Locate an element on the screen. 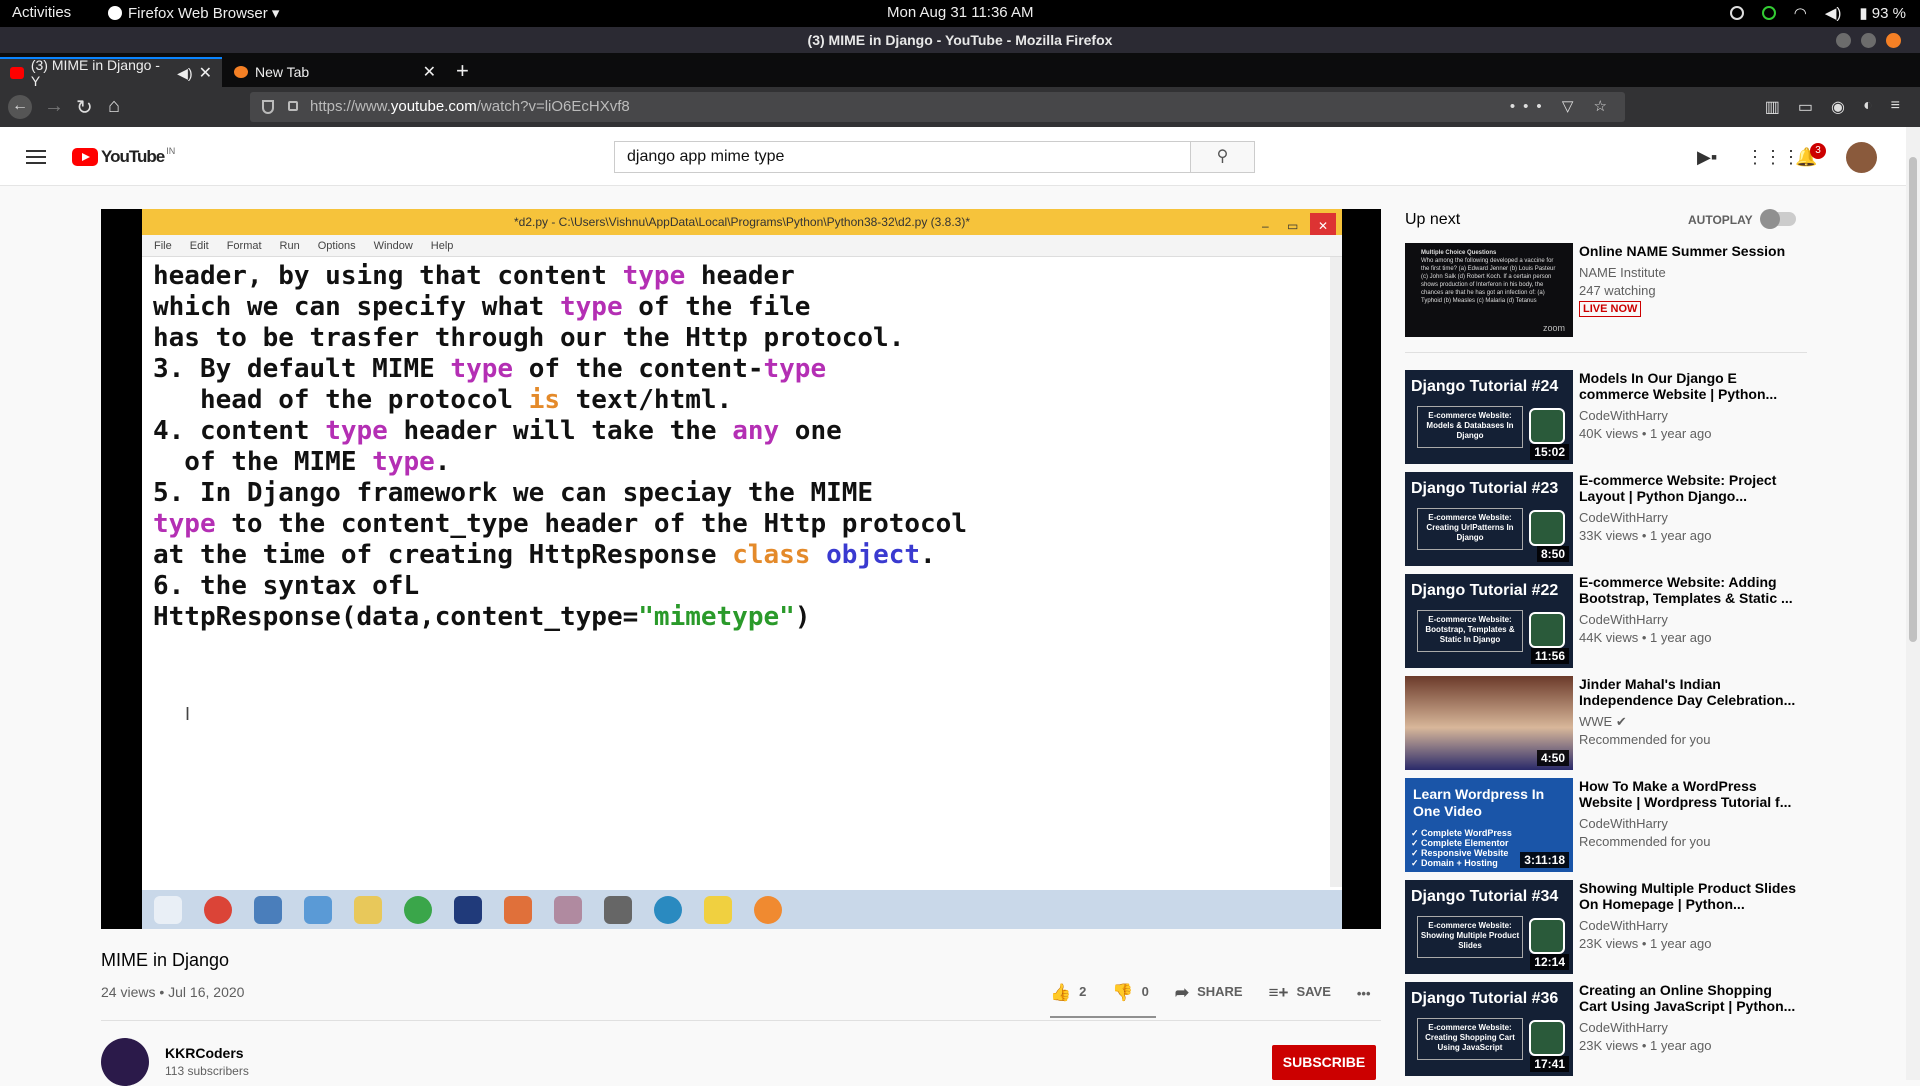 The width and height of the screenshot is (1920, 1086). account-icon: ◉ is located at coordinates (1838, 107).